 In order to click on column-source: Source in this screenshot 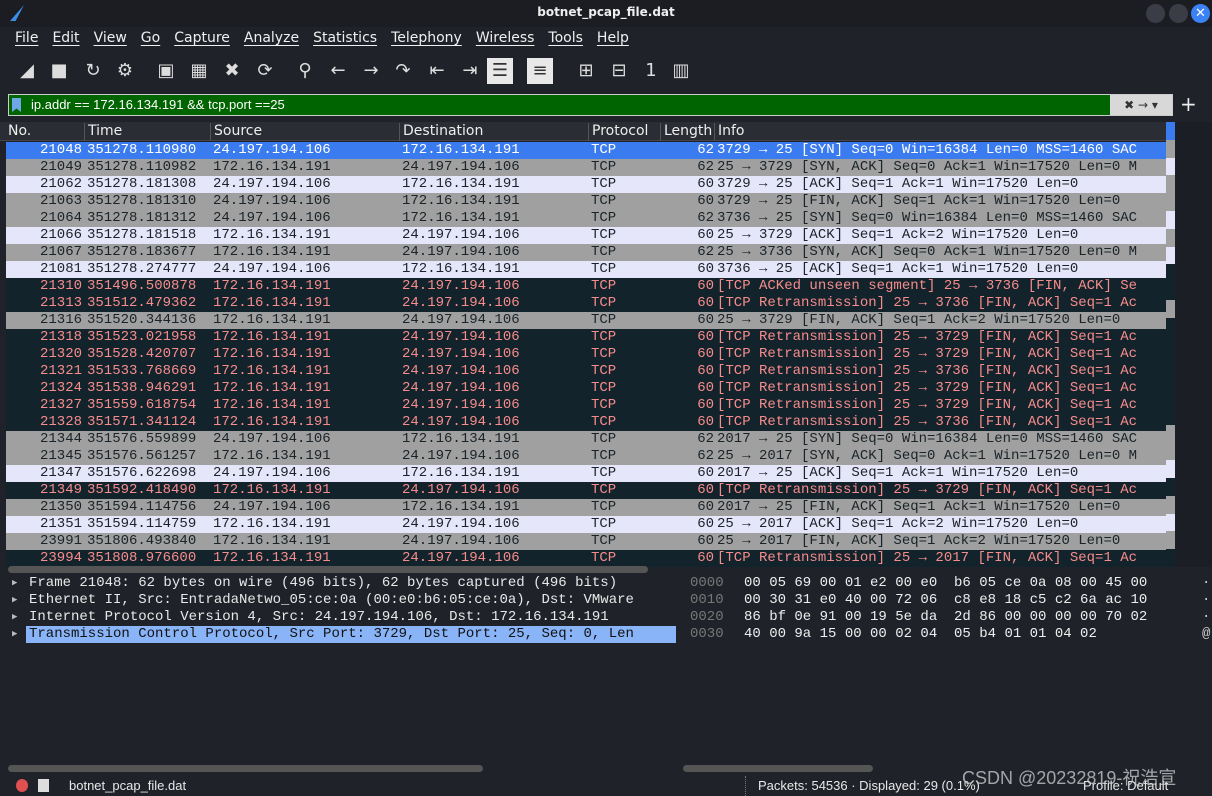, I will do `click(236, 132)`.